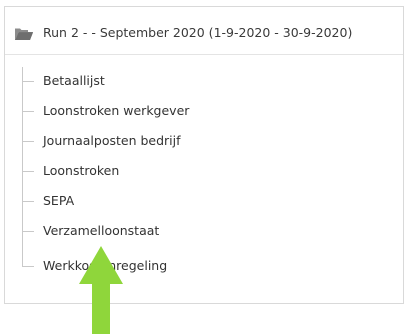  Describe the element at coordinates (116, 110) in the screenshot. I see `tree-item-label: Loonstroken werkgever` at that location.